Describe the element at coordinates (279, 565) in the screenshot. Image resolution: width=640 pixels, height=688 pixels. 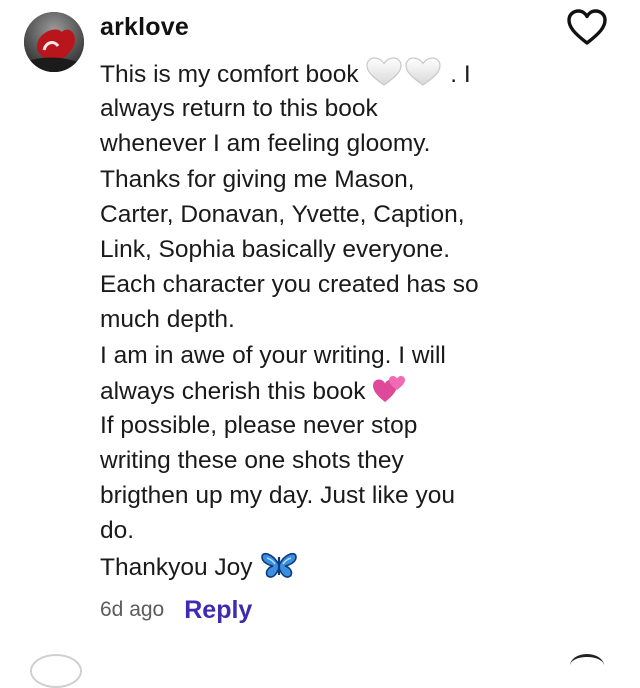
I see `butterfly-icon` at that location.